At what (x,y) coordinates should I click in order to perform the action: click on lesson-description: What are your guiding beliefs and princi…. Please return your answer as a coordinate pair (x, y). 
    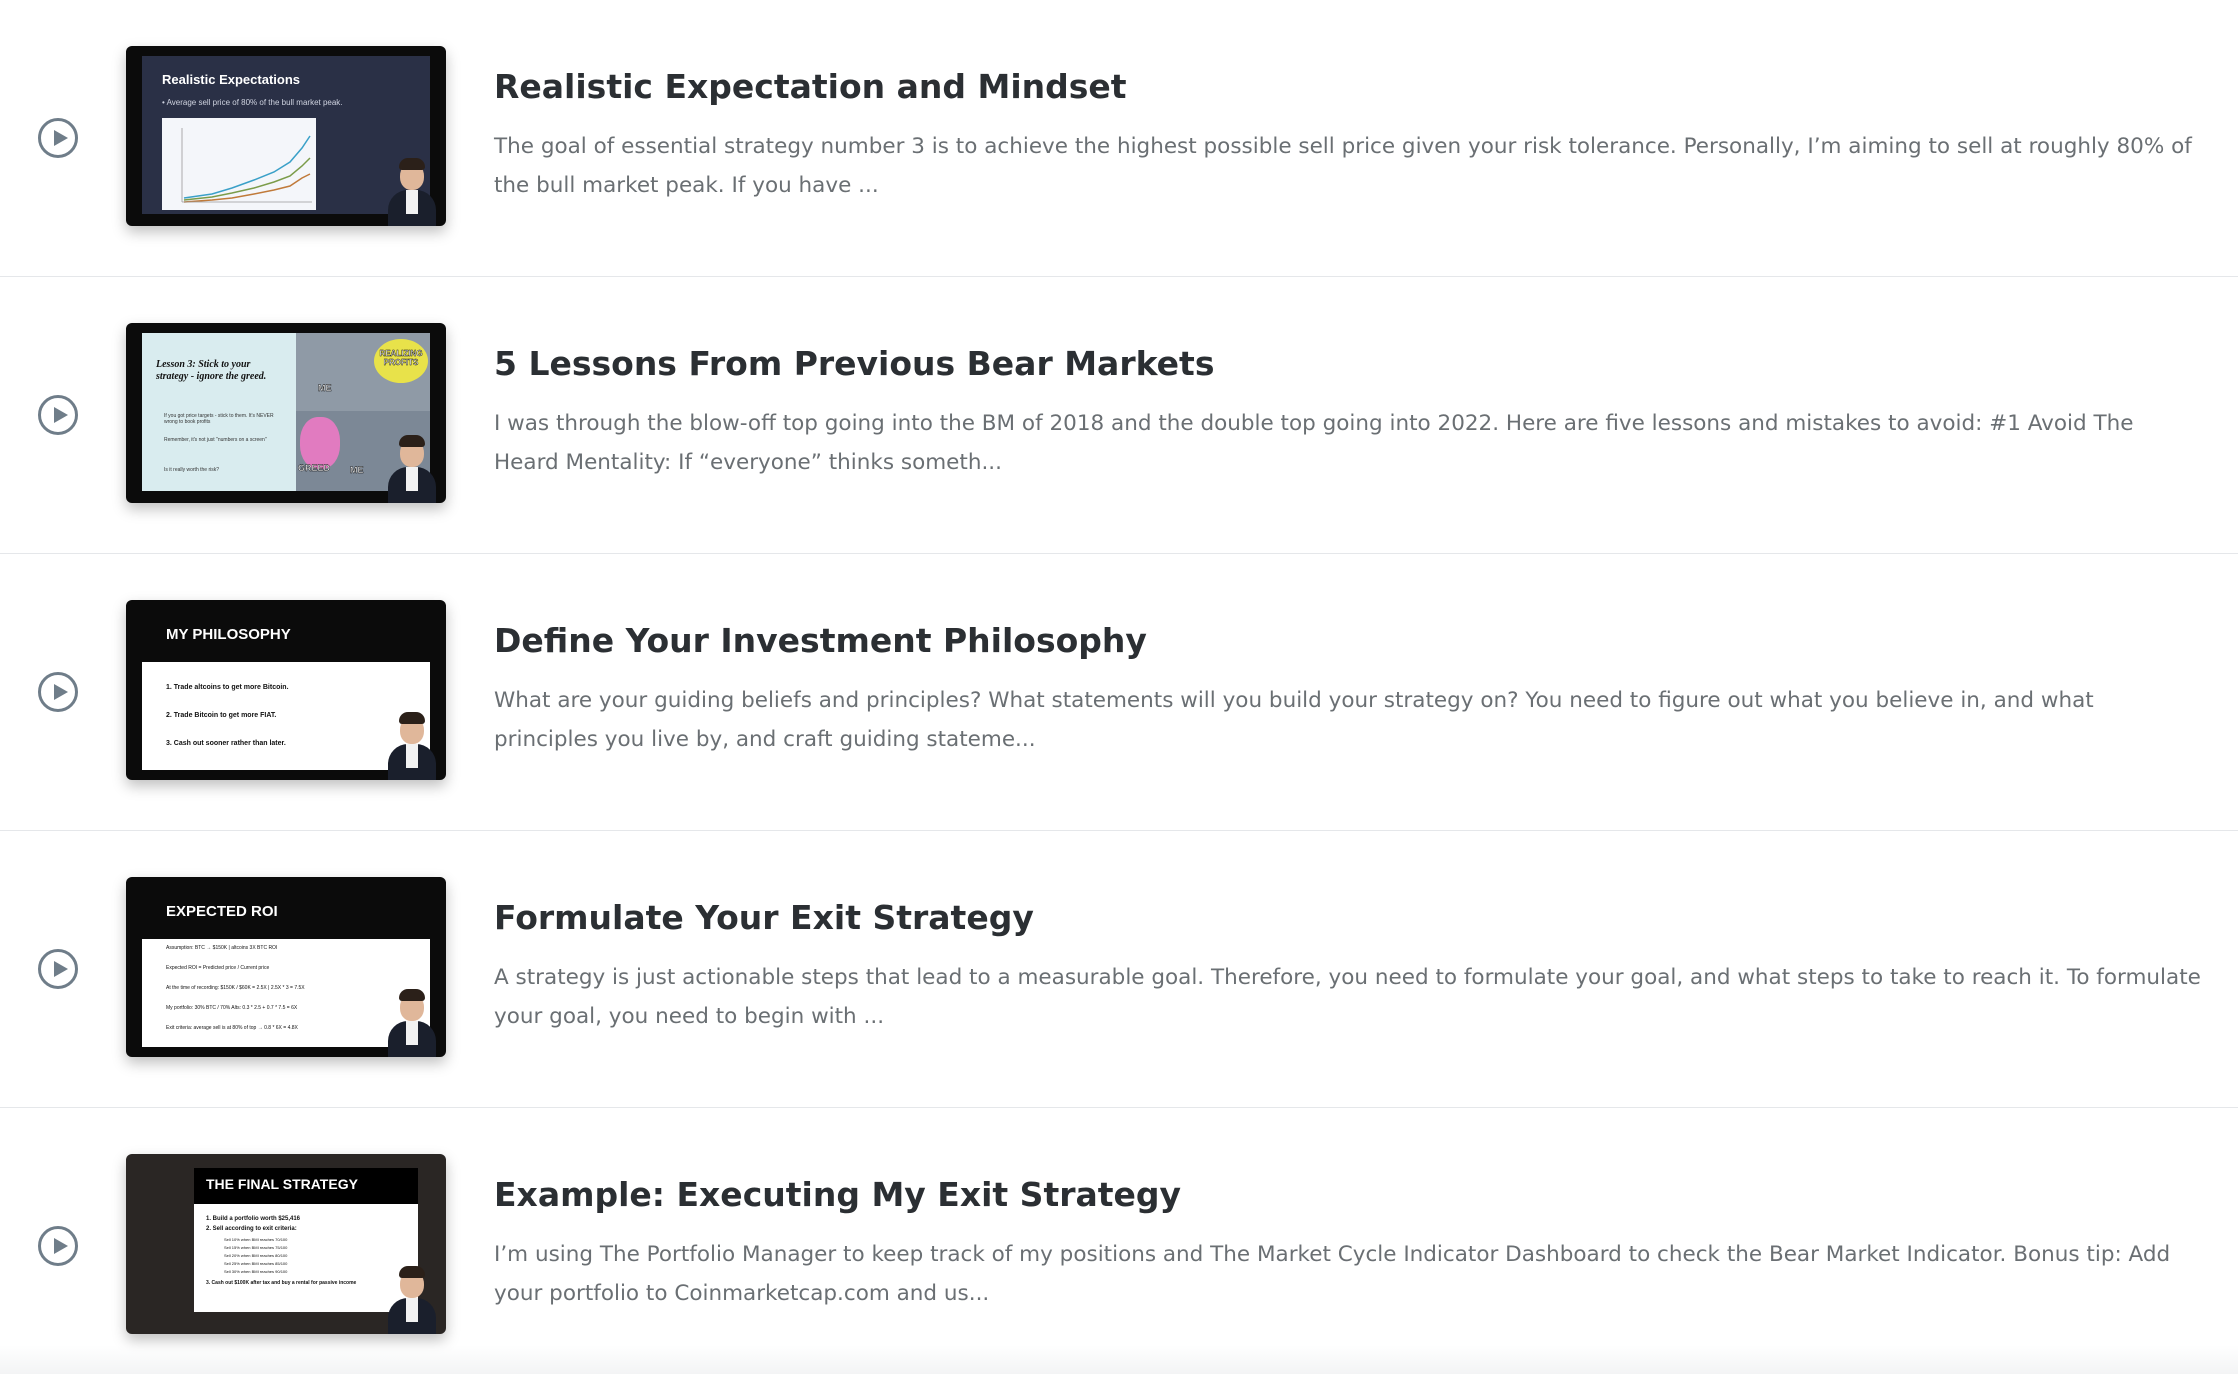
    Looking at the image, I should click on (1294, 720).